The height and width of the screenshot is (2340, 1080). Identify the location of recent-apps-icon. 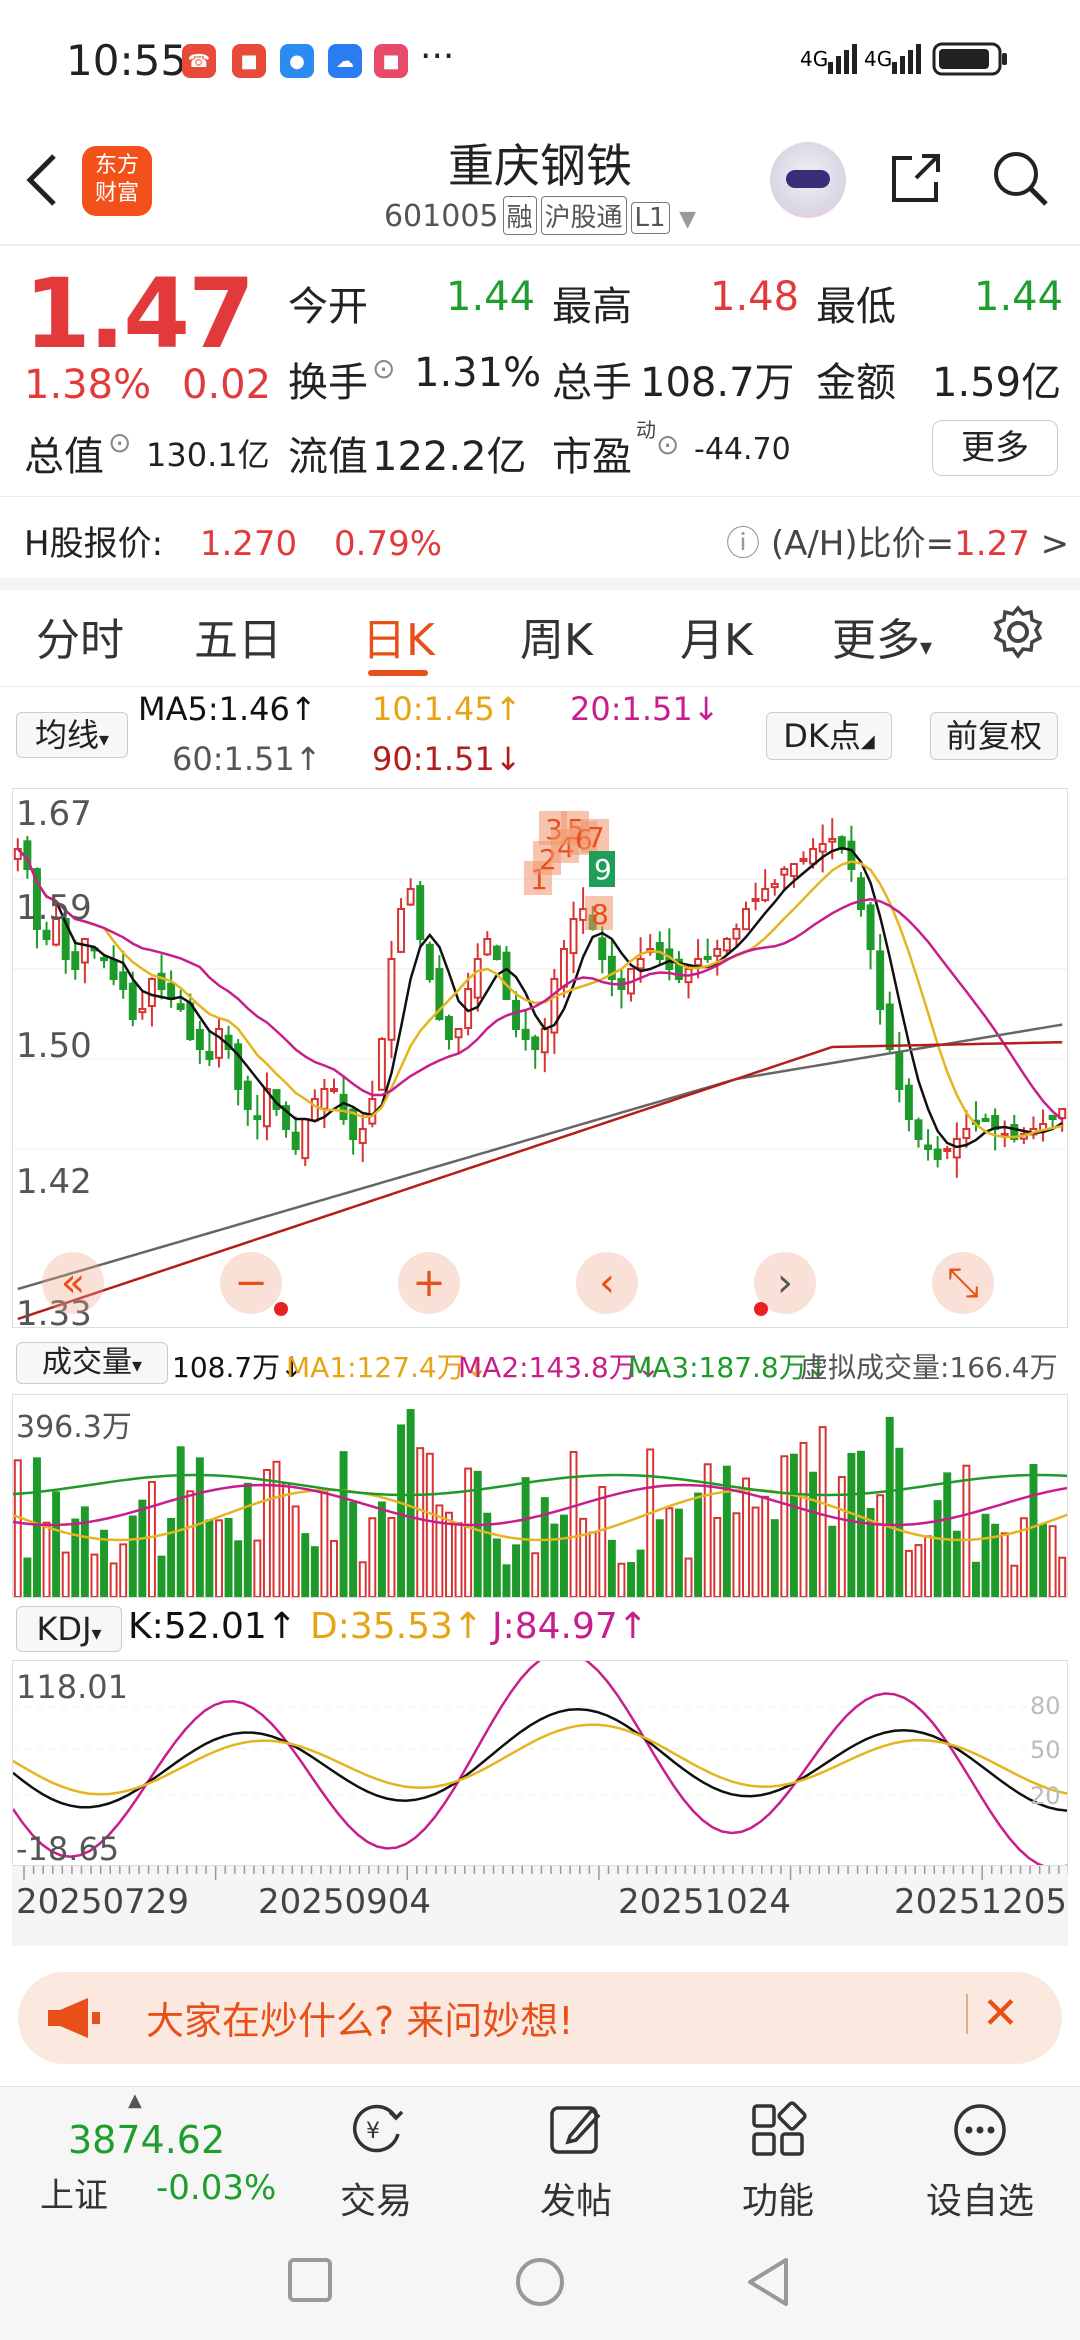
(310, 2280).